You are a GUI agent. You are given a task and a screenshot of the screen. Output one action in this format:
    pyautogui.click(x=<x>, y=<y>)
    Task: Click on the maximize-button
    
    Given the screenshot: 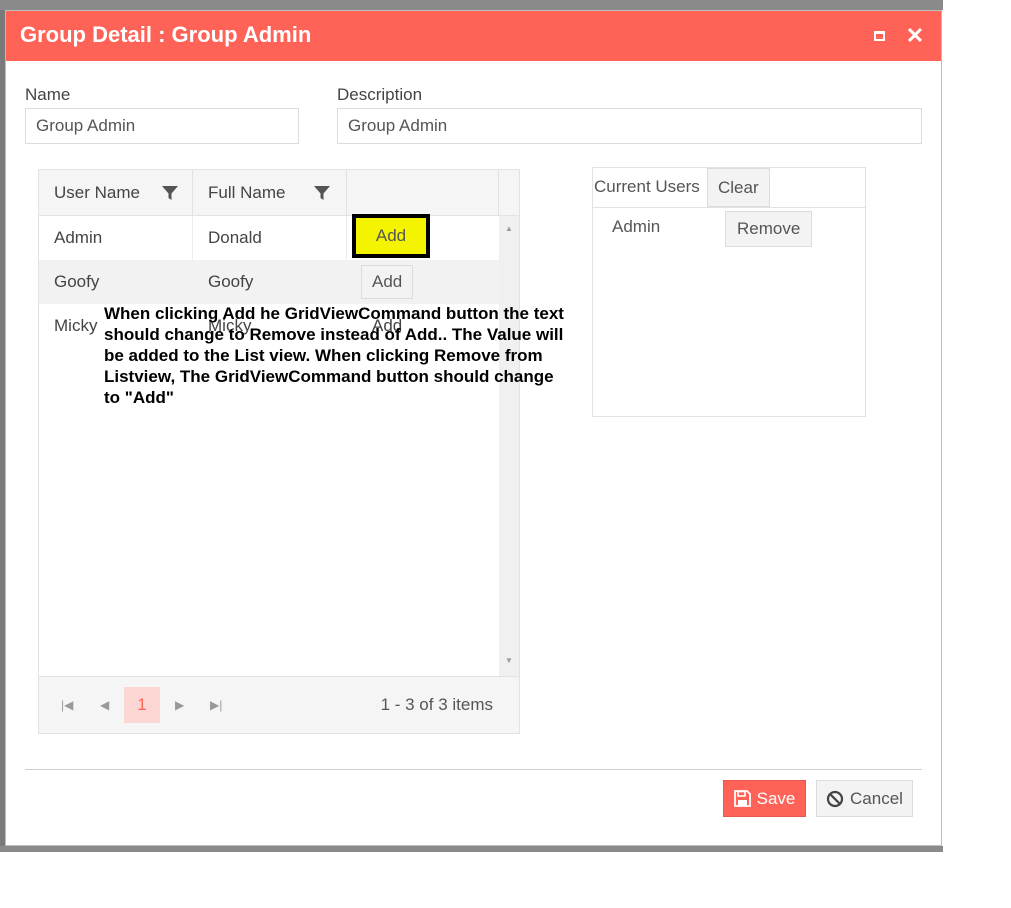 What is the action you would take?
    pyautogui.click(x=879, y=36)
    